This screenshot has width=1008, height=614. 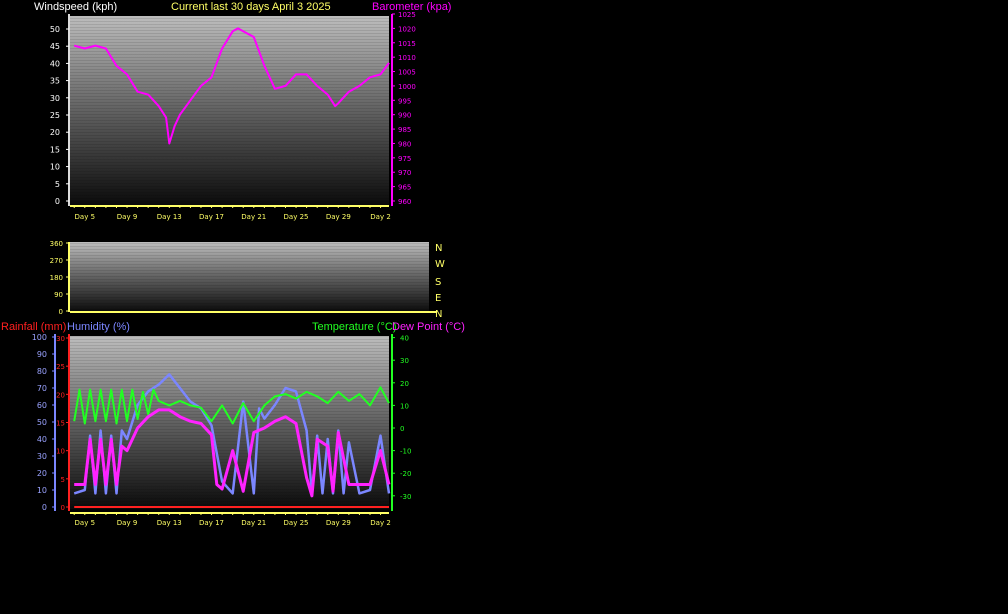 I want to click on windspeed-tick-label: 30, so click(x=55, y=98).